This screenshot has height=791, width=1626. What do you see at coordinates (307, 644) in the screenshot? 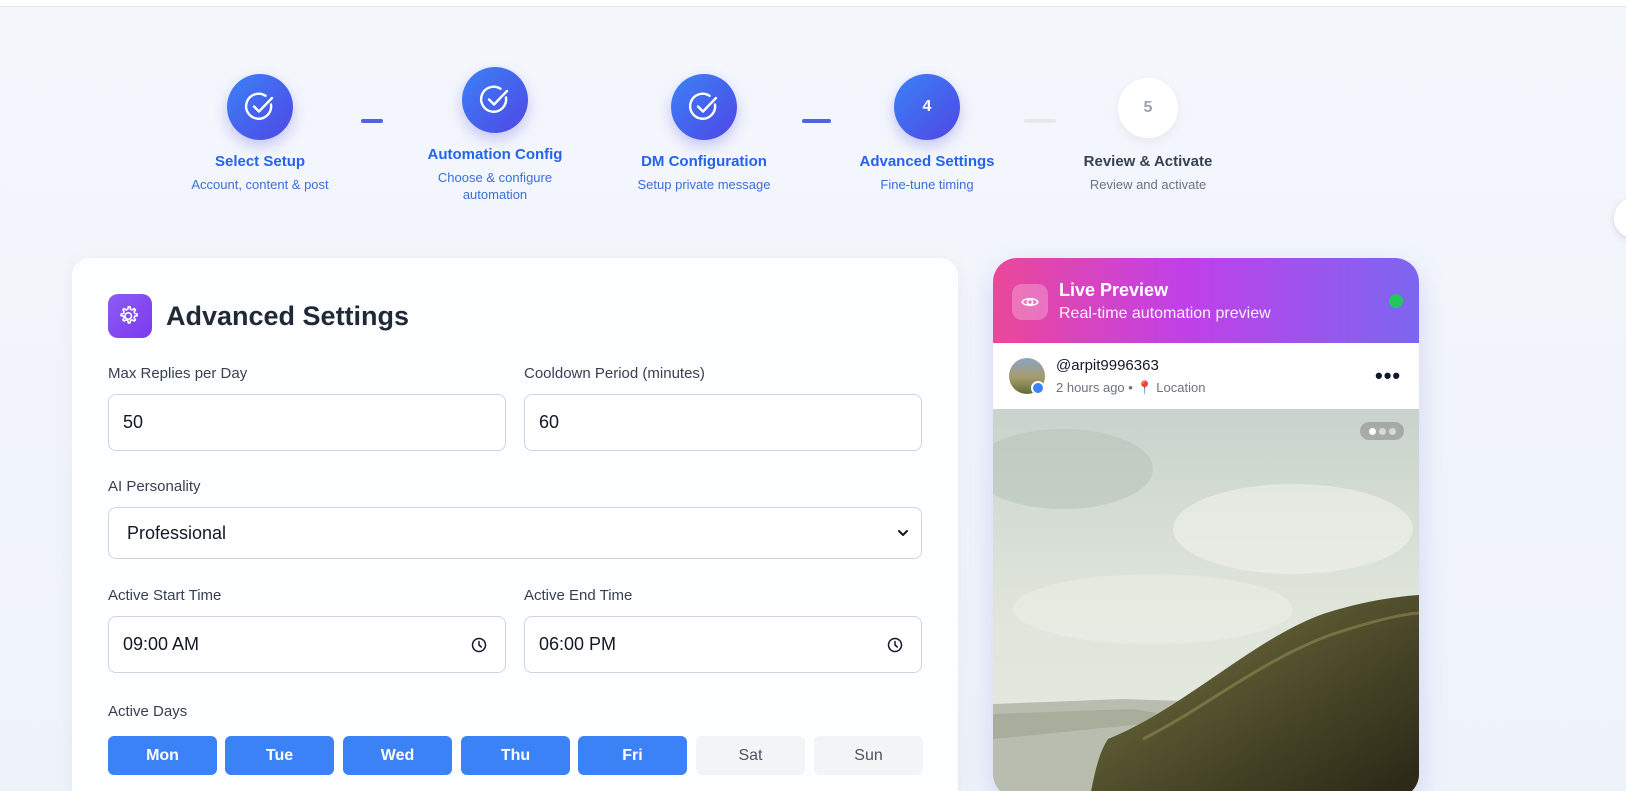
I see `start-time-input: 09:00 AM` at bounding box center [307, 644].